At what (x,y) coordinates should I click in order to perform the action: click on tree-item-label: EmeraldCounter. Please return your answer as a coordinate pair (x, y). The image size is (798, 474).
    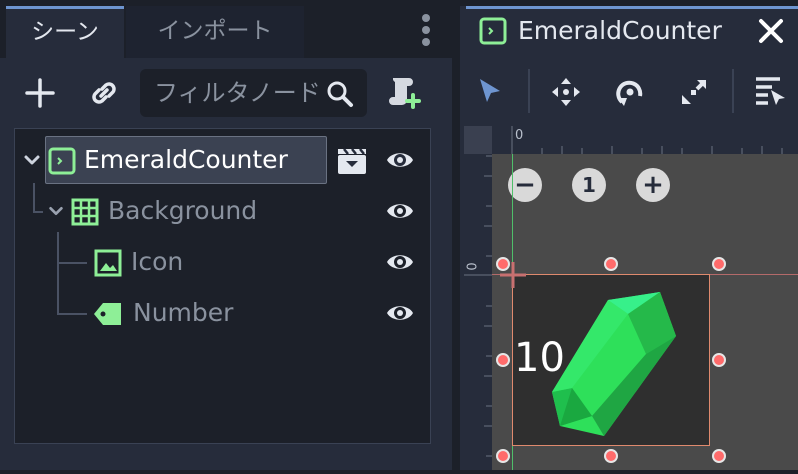
    Looking at the image, I should click on (186, 159).